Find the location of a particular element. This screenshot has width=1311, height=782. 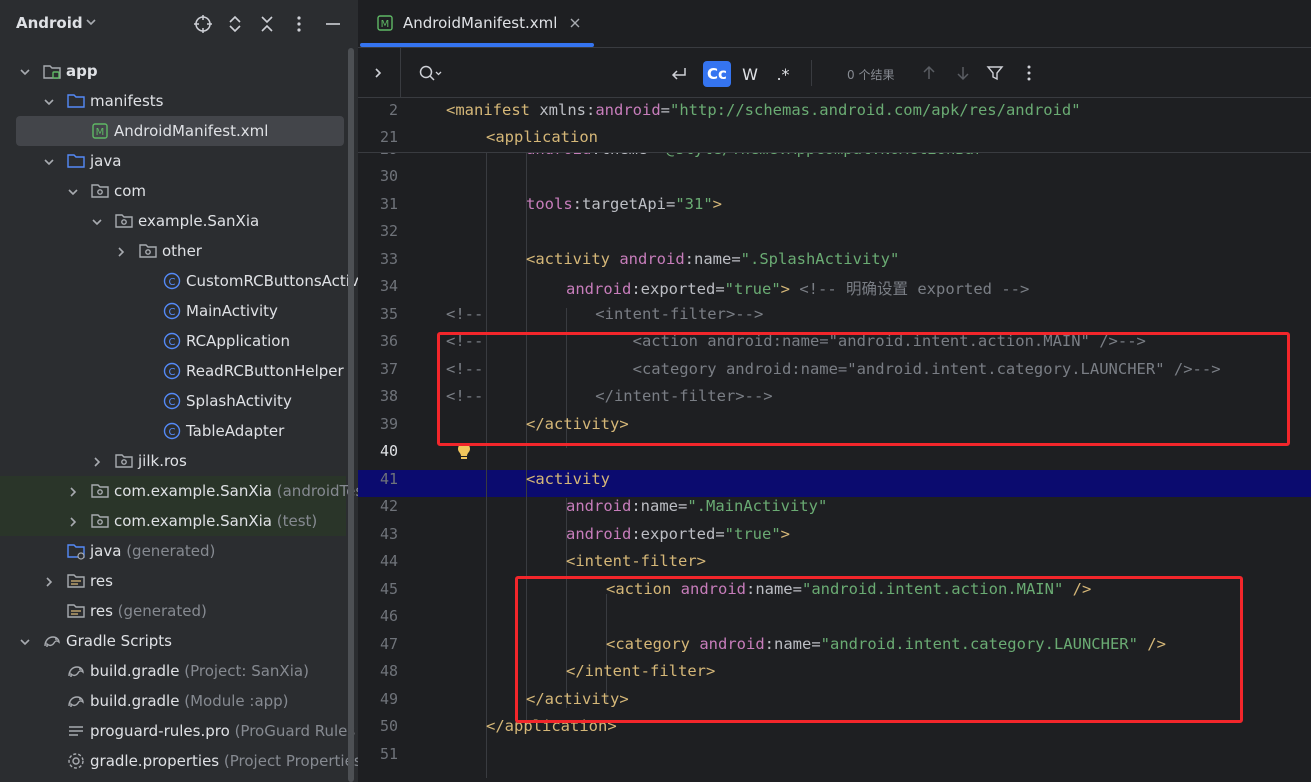

code-line: <intent-filter> is located at coordinates (636, 561).